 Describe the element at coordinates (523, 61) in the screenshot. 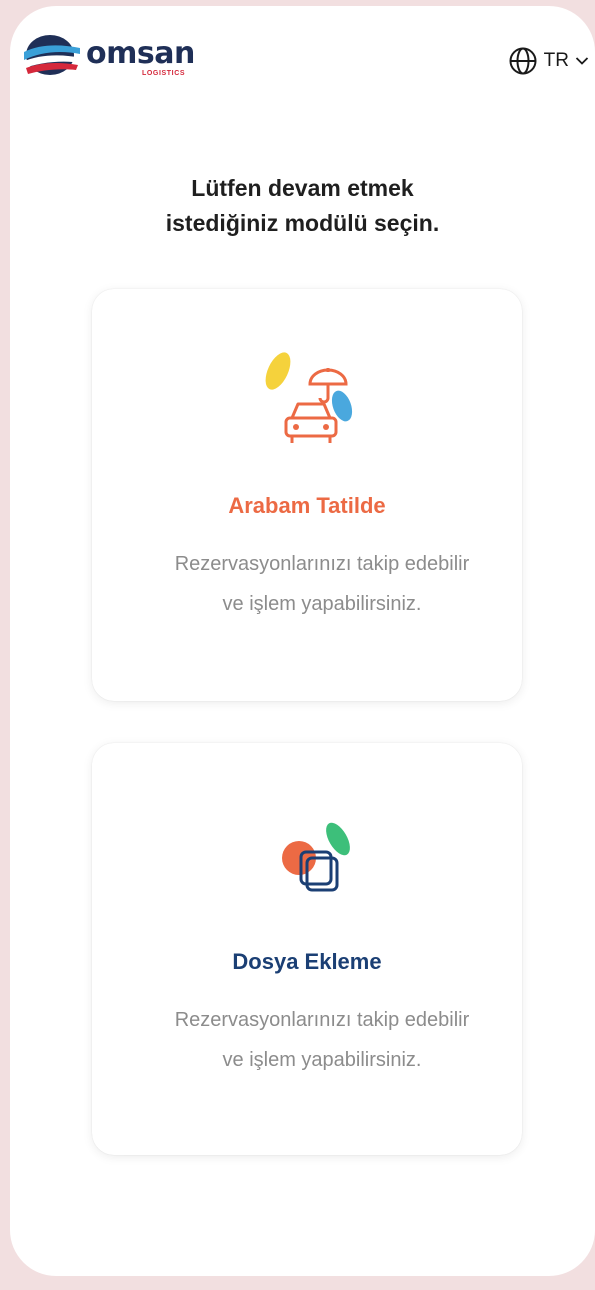

I see `globe-icon` at that location.